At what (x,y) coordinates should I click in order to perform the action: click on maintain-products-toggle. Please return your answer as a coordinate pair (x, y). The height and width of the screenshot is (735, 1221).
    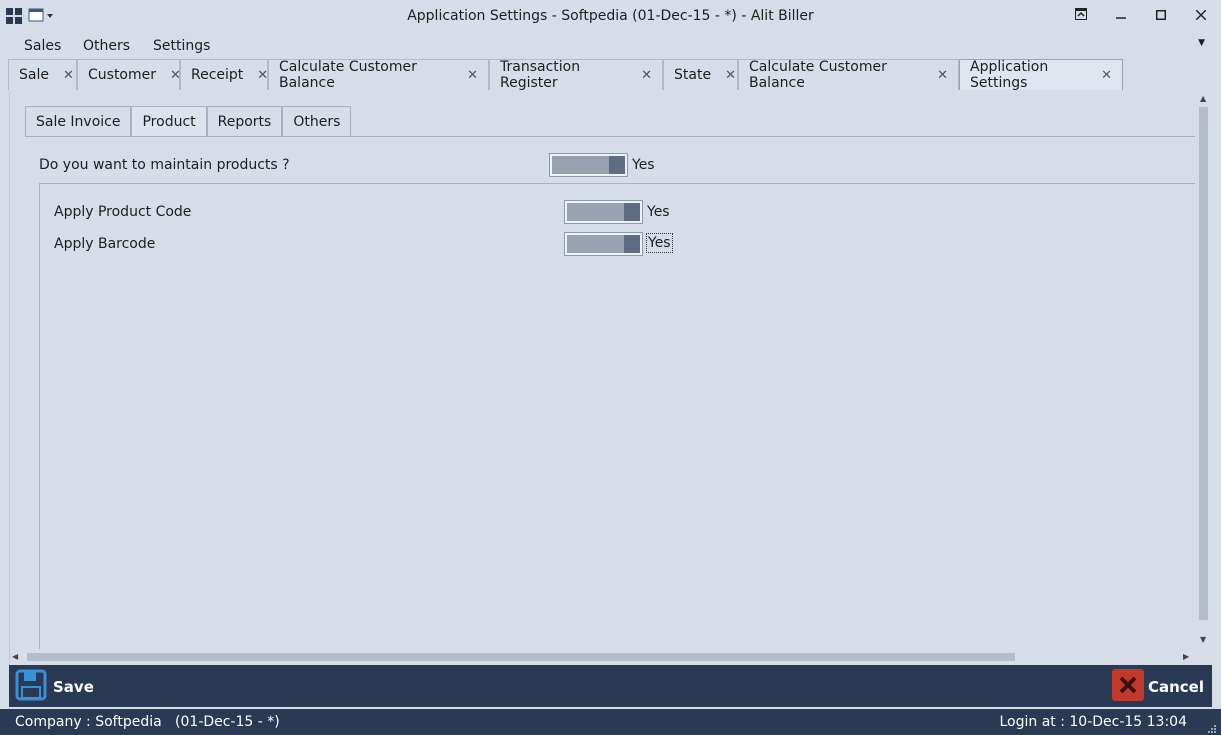
    Looking at the image, I should click on (588, 165).